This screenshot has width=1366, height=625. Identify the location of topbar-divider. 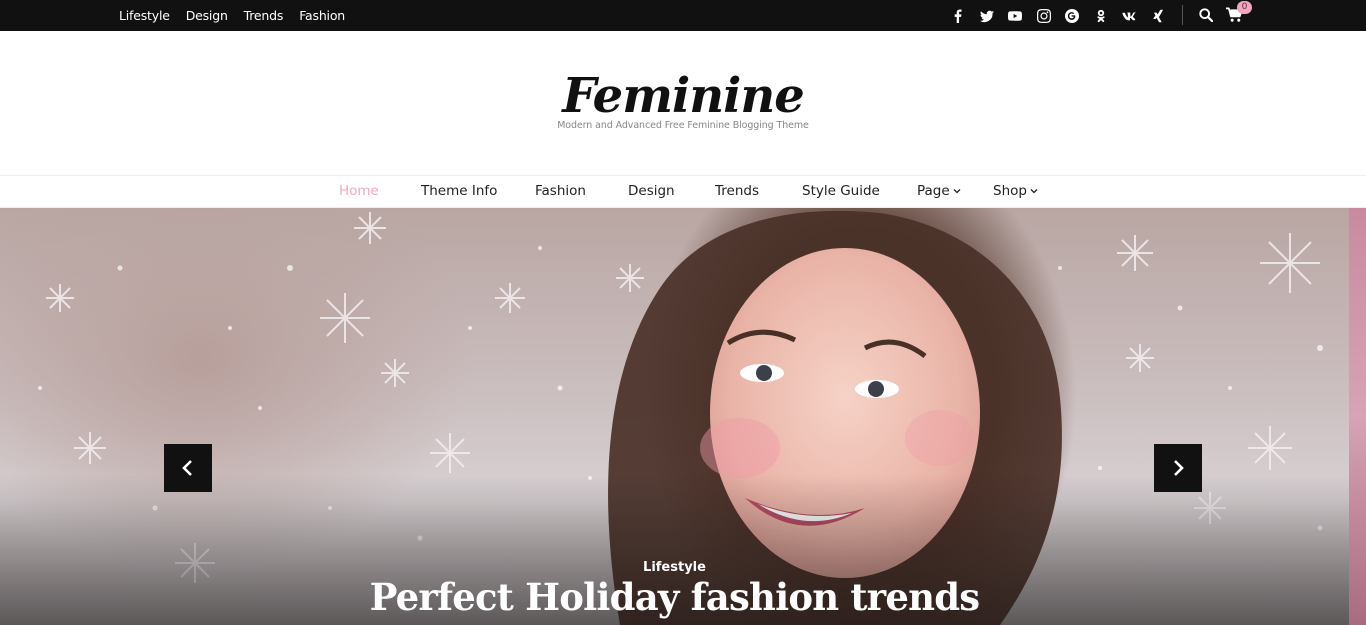
(1182, 15).